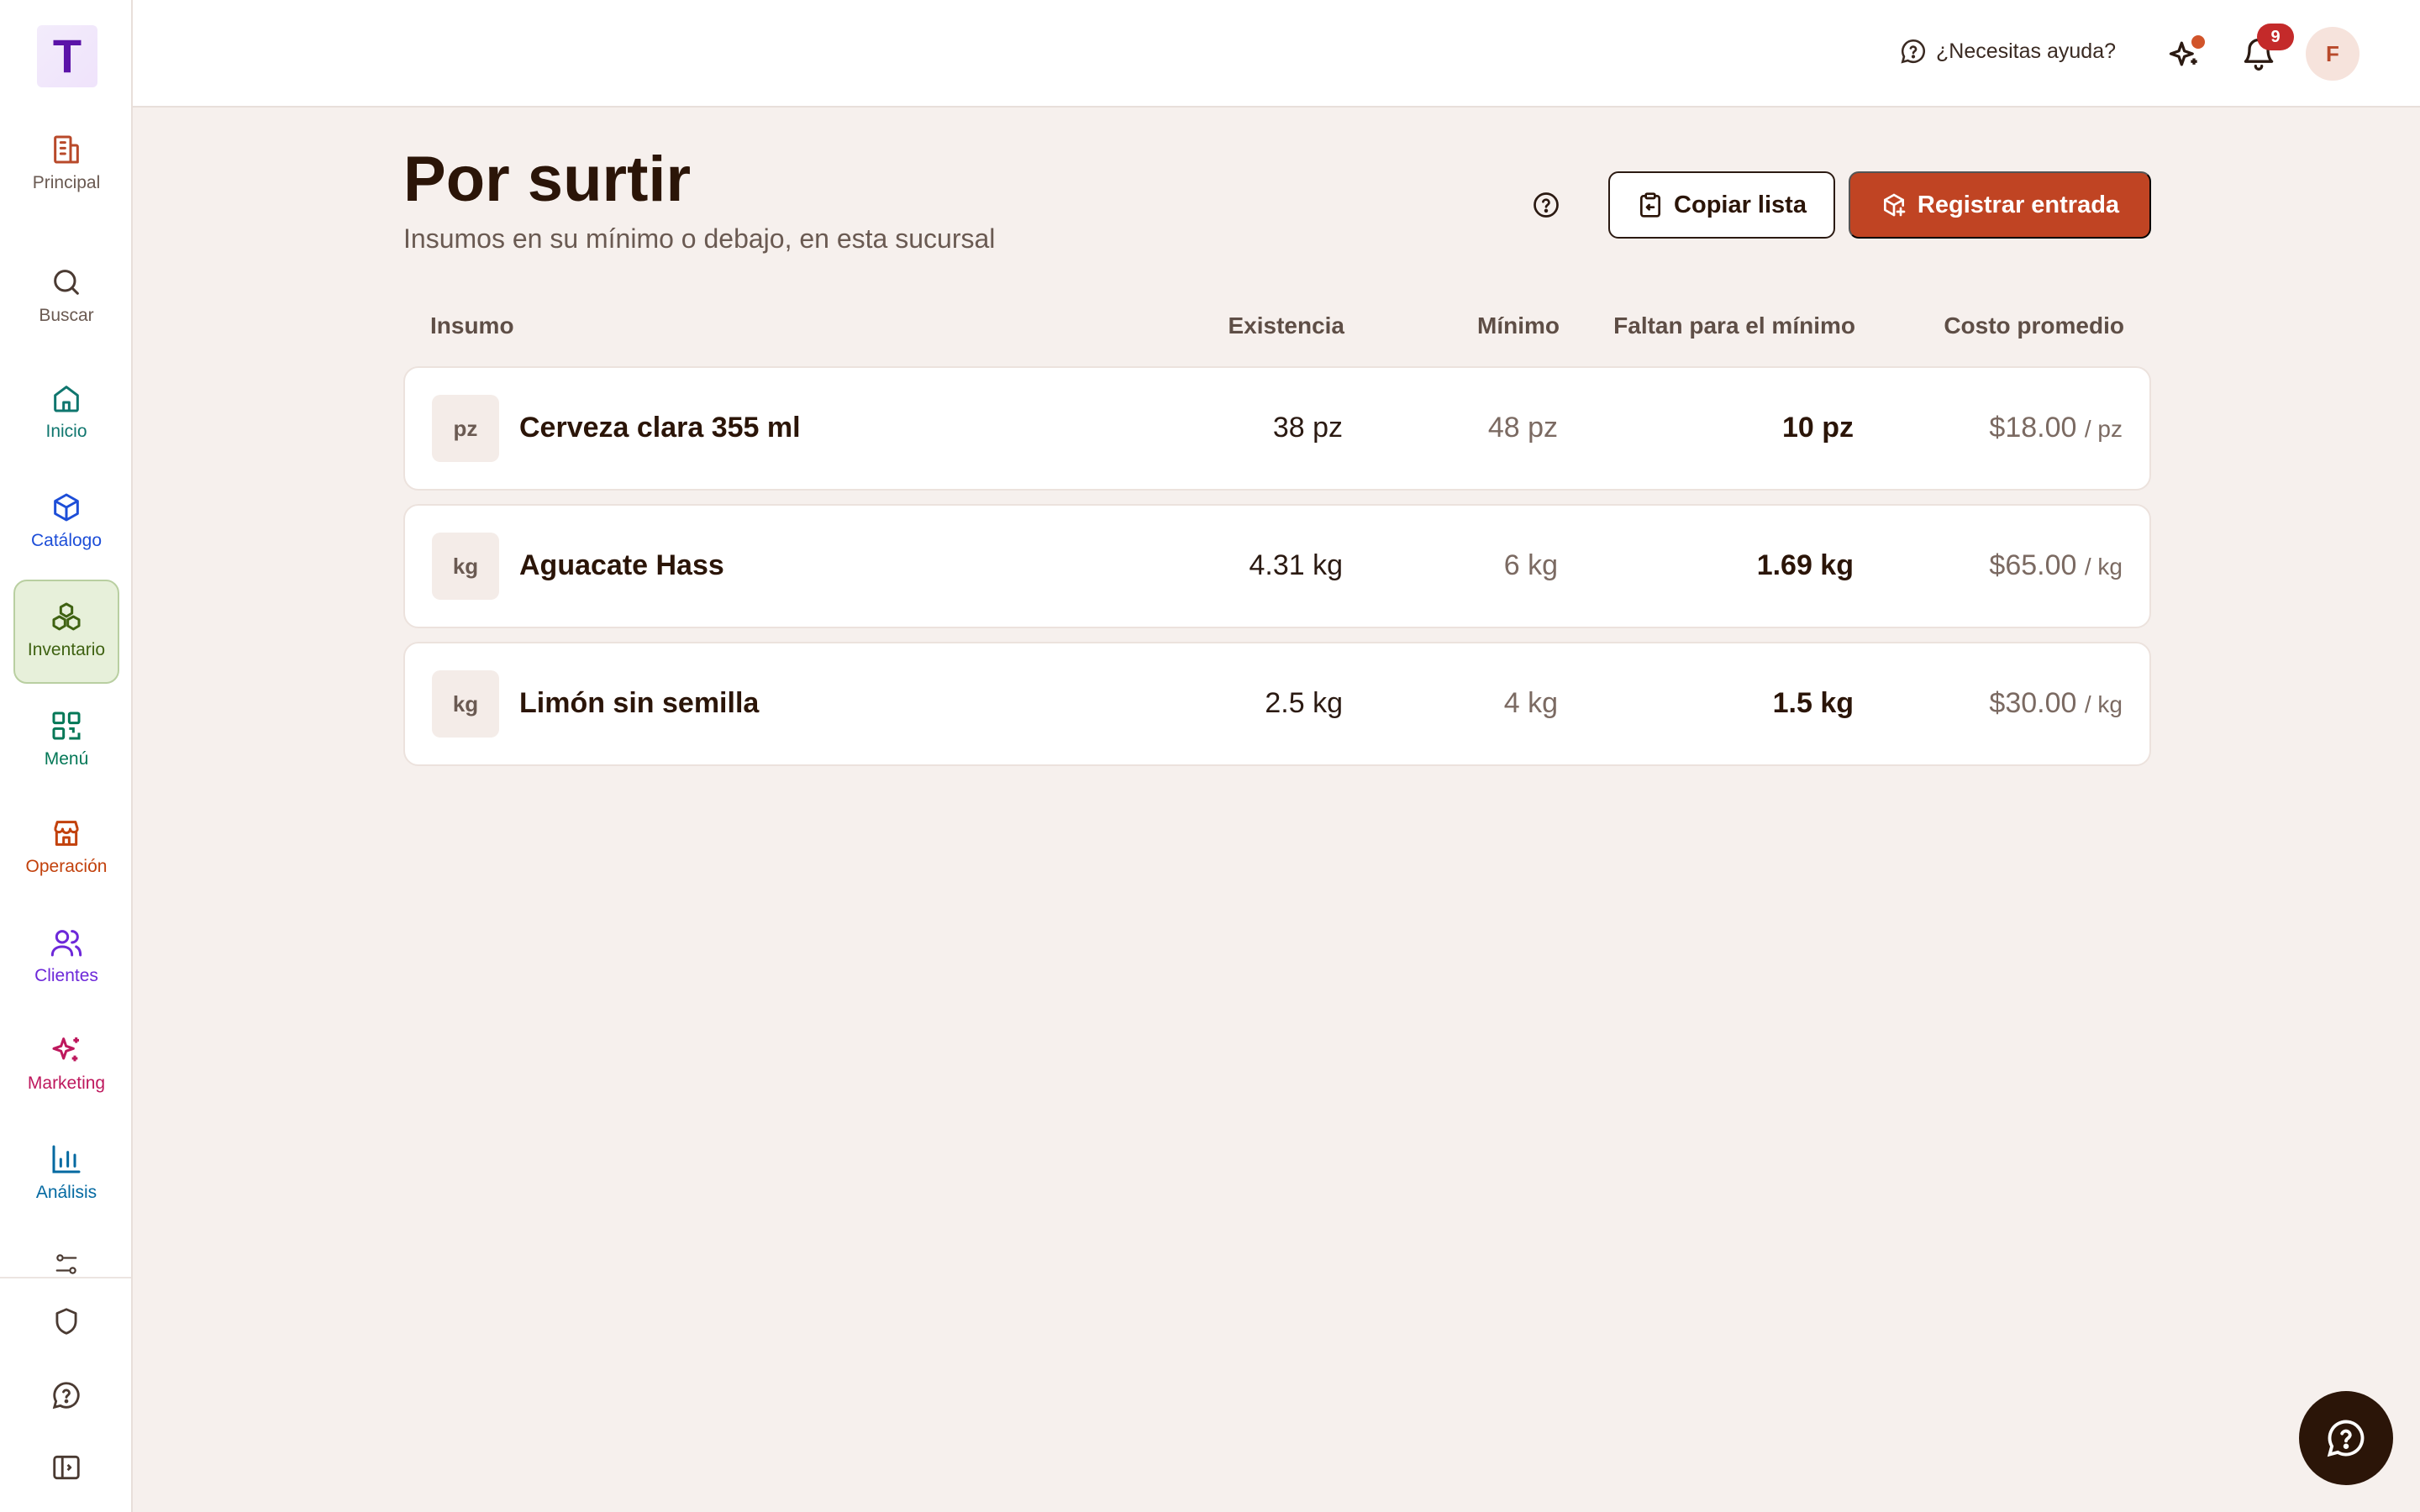 Image resolution: width=2420 pixels, height=1512 pixels. I want to click on sidebar-item-catalogo: Catálogo, so click(66, 521).